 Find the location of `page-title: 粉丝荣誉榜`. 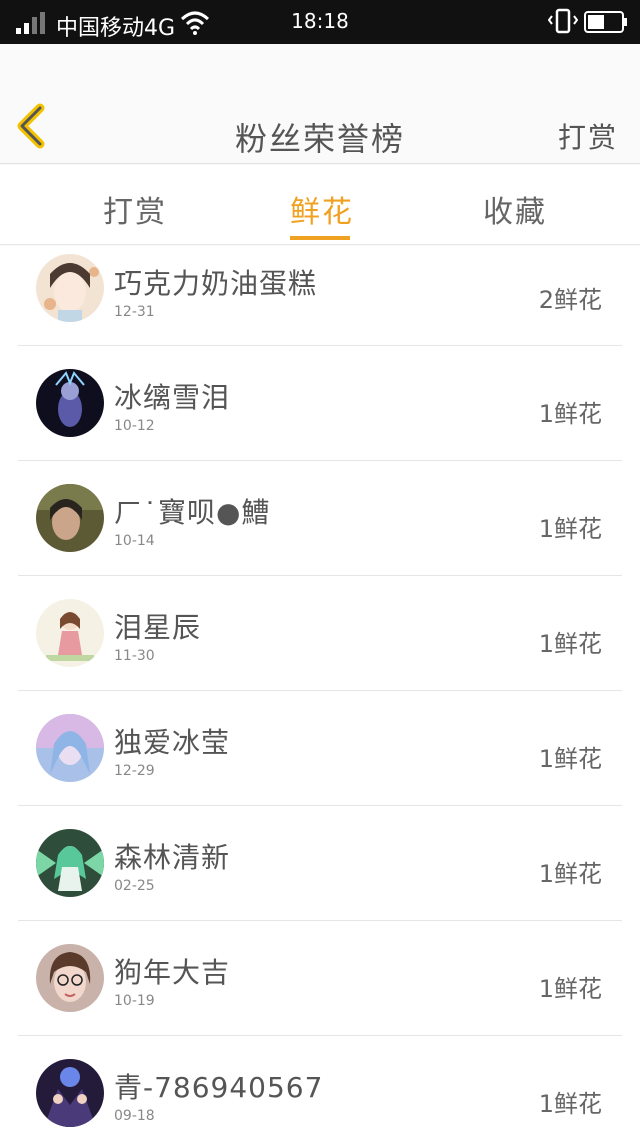

page-title: 粉丝荣誉榜 is located at coordinates (319, 139).